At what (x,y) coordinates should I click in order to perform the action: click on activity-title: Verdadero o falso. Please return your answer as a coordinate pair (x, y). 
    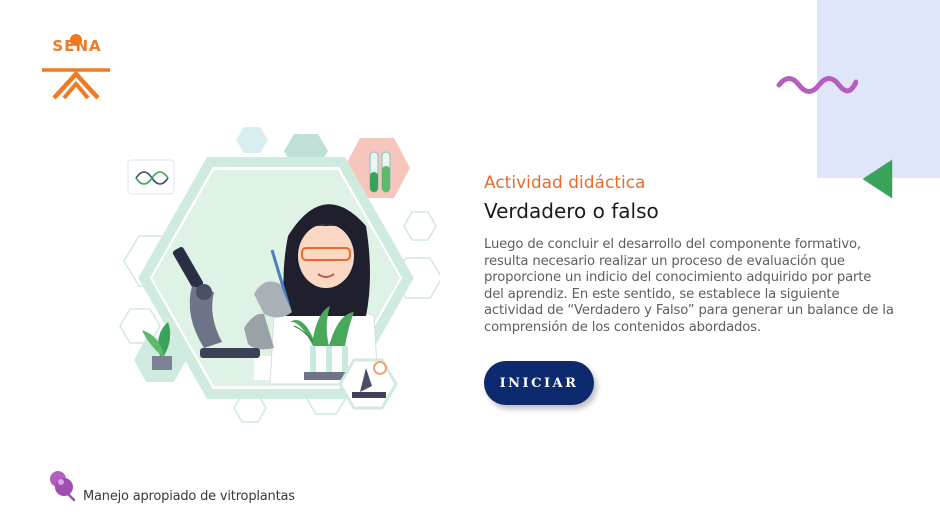
    Looking at the image, I should click on (571, 211).